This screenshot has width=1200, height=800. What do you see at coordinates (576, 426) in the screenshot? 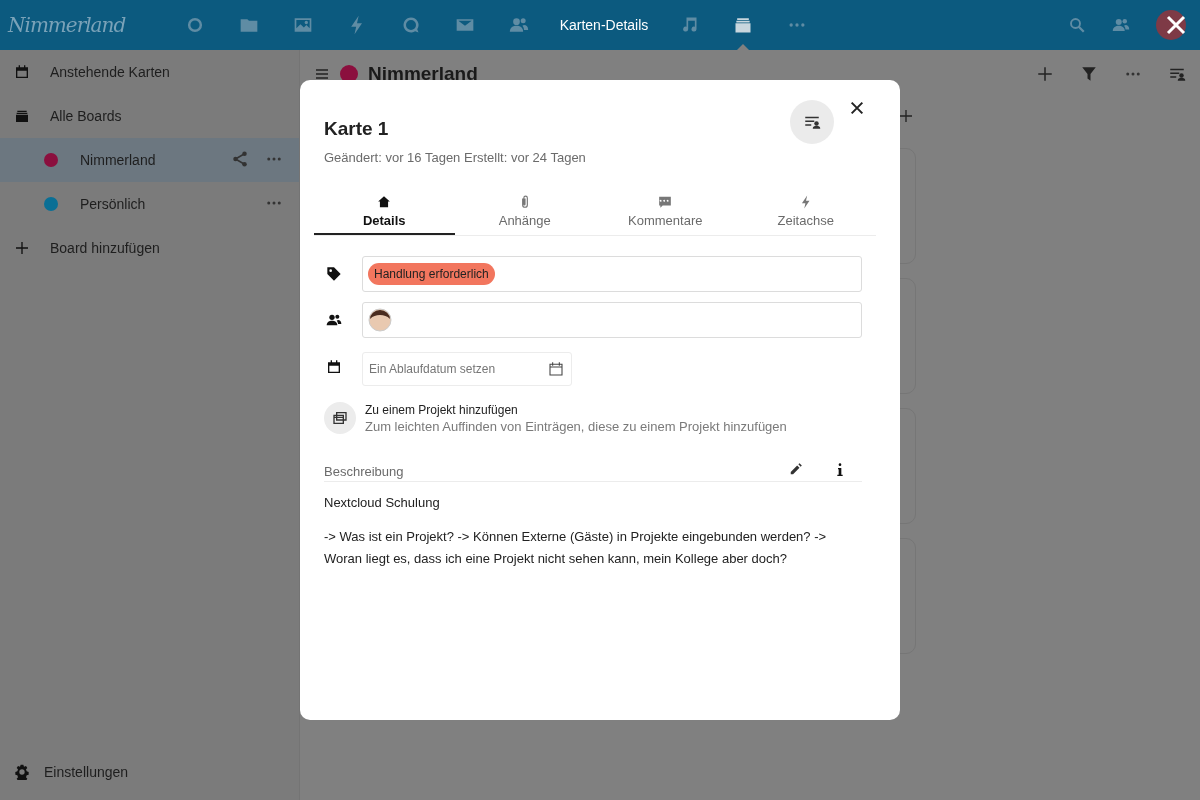
I see `project-hint: Zum leichten Auffinden von Einträgen, diese zu einem Projekt hinzufügen` at bounding box center [576, 426].